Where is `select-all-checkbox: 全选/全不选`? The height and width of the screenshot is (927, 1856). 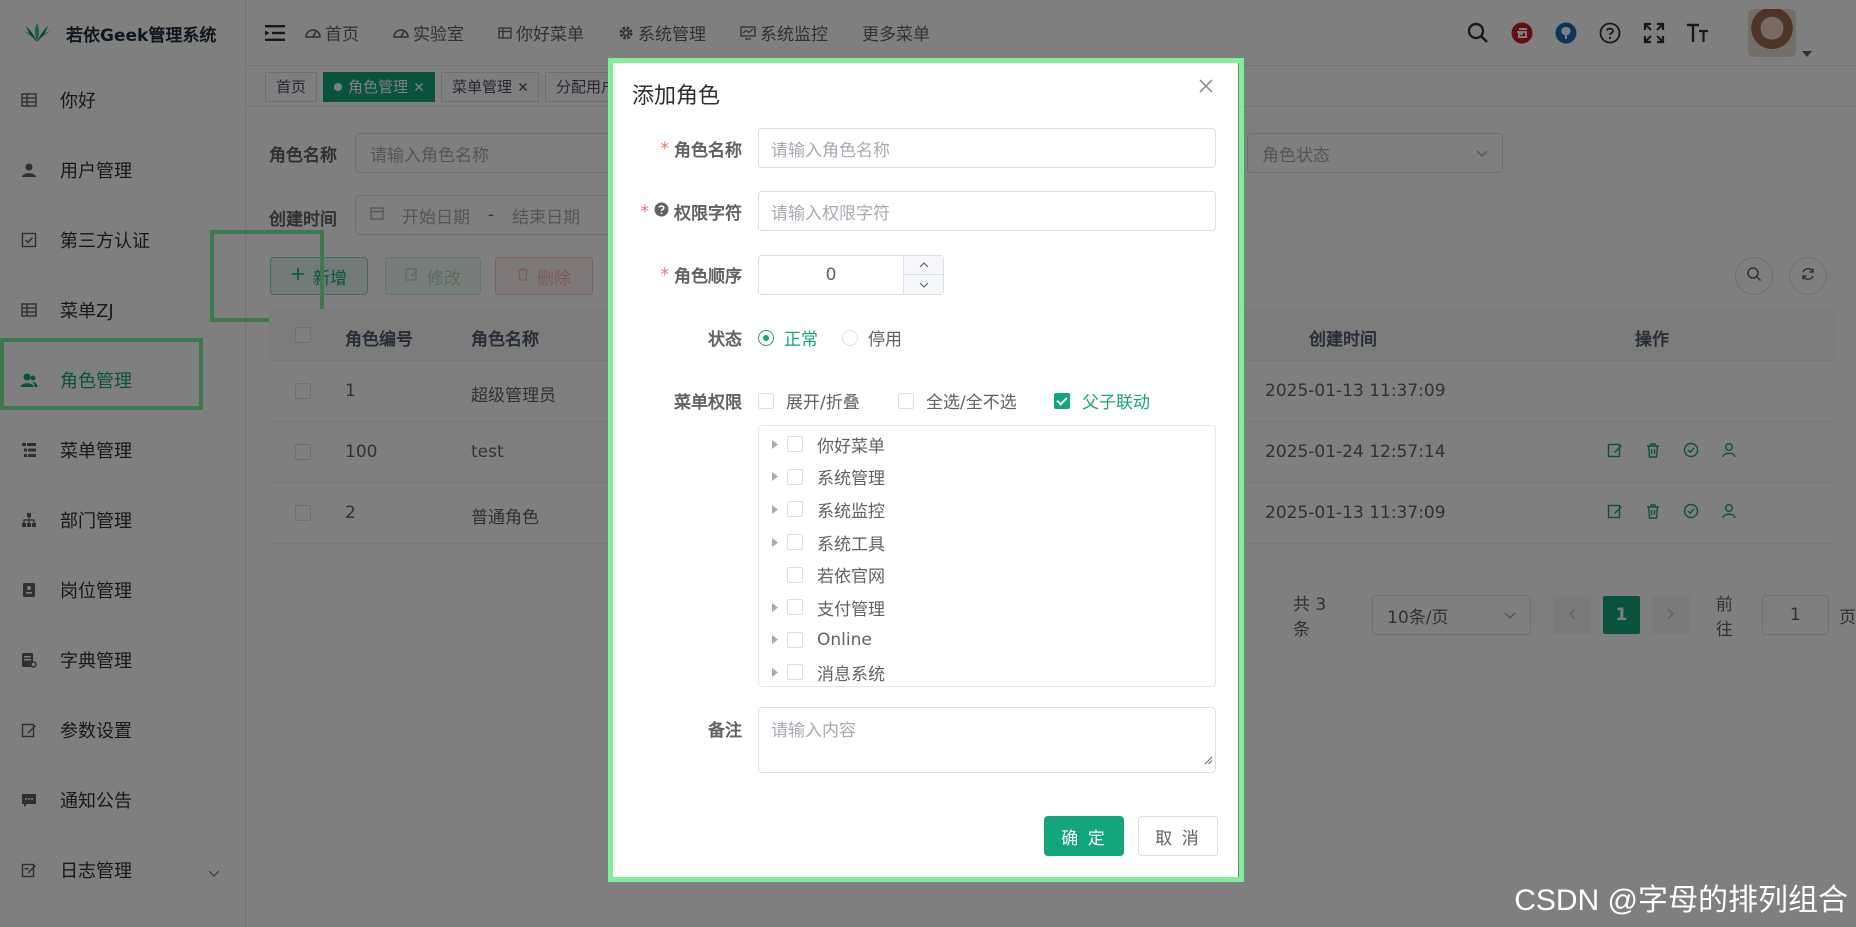
select-all-checkbox: 全选/全不选 is located at coordinates (957, 400).